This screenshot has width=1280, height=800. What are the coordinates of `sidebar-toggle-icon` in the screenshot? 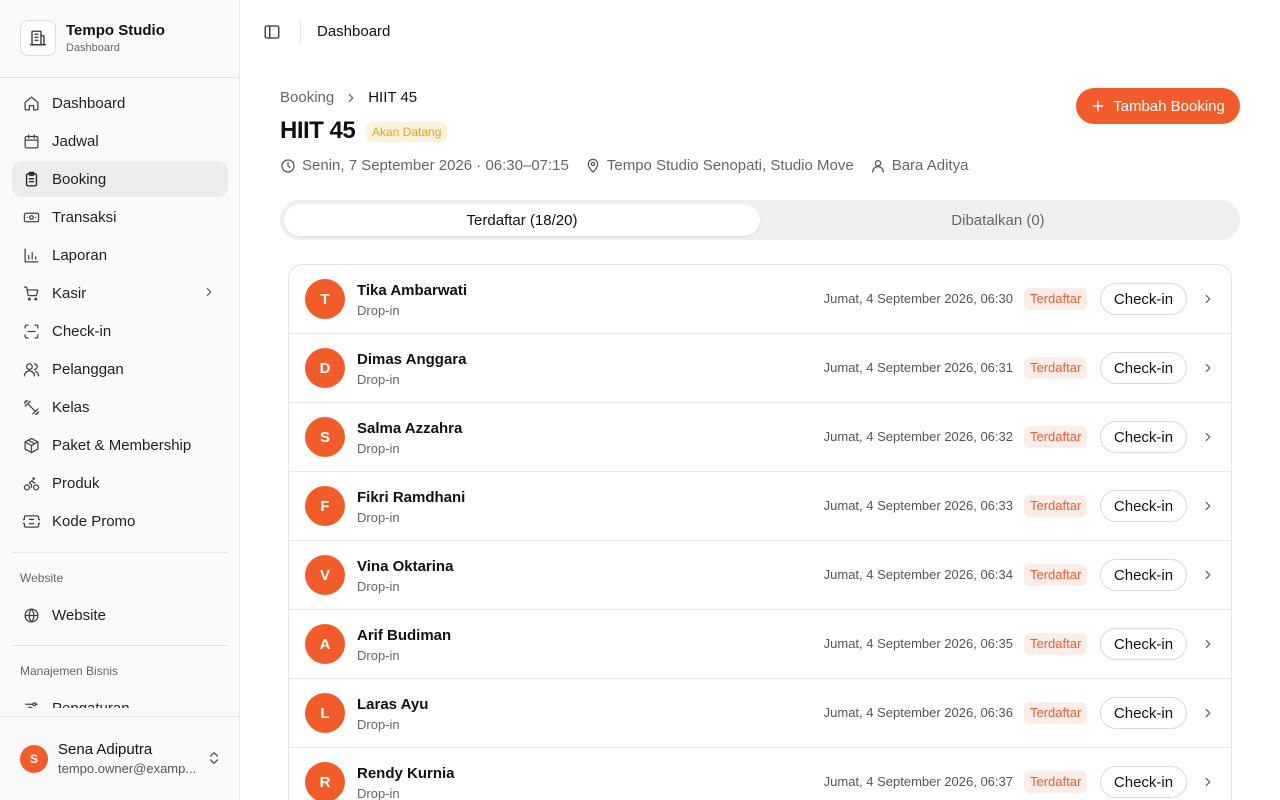 It's located at (272, 32).